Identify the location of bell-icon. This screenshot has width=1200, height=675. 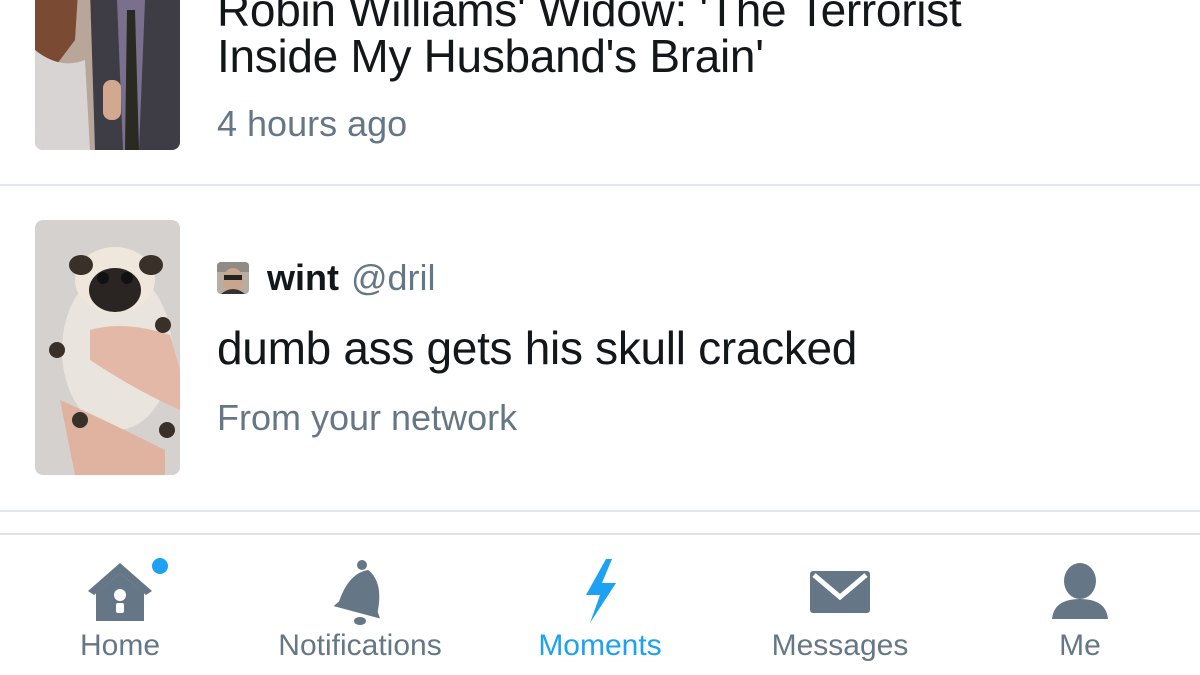
(360, 592).